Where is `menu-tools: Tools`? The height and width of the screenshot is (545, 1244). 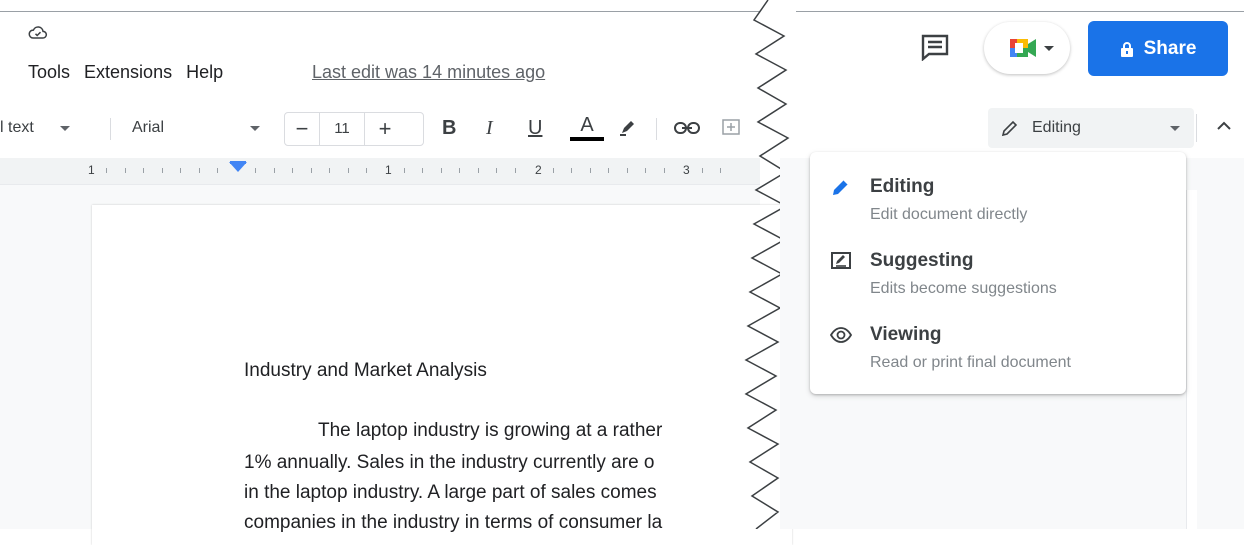 menu-tools: Tools is located at coordinates (49, 72).